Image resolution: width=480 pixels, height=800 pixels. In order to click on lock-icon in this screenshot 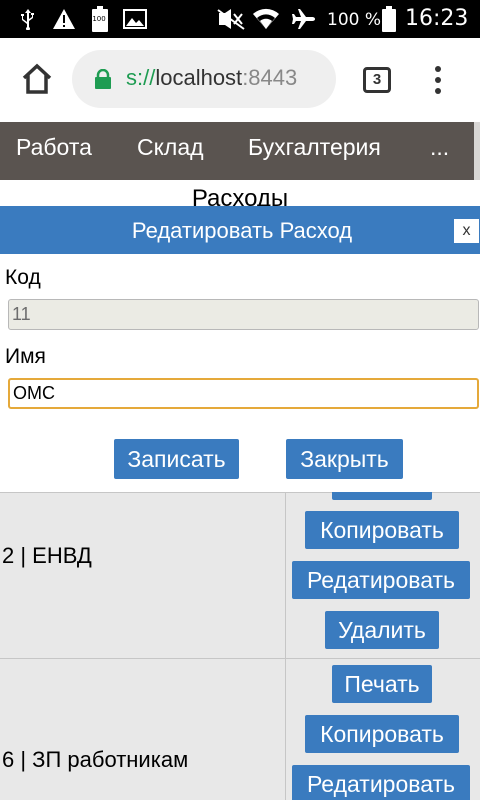, I will do `click(103, 78)`.